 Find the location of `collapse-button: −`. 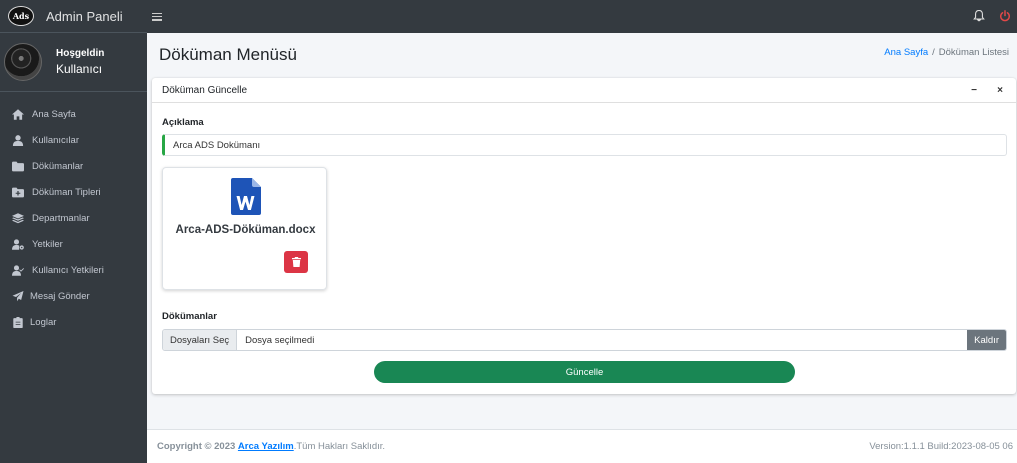

collapse-button: − is located at coordinates (974, 90).